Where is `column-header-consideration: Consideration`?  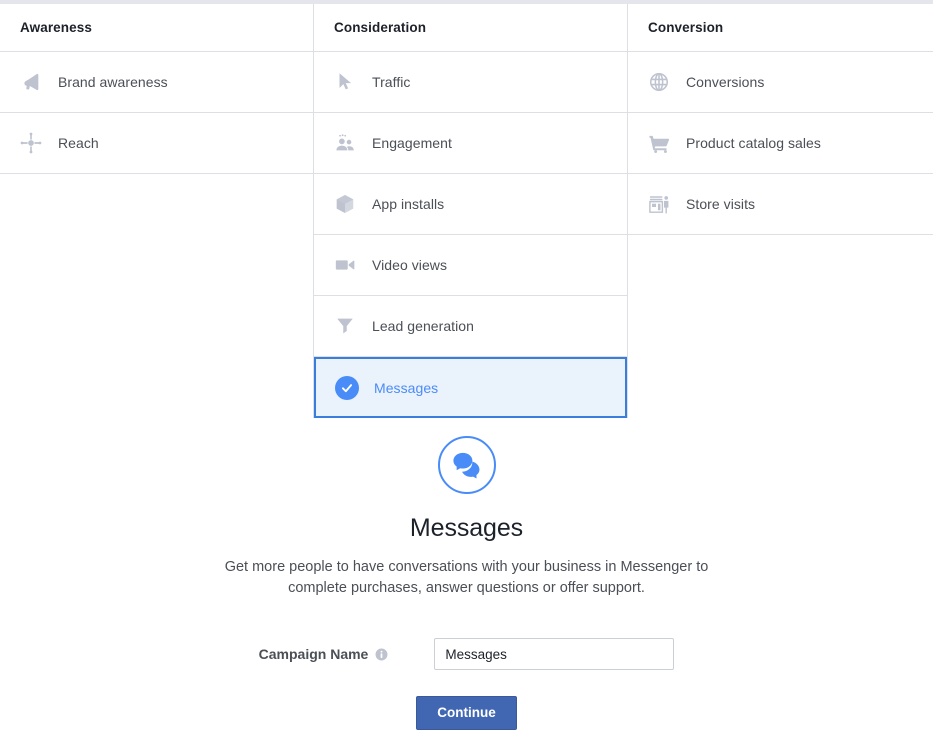 column-header-consideration: Consideration is located at coordinates (470, 28).